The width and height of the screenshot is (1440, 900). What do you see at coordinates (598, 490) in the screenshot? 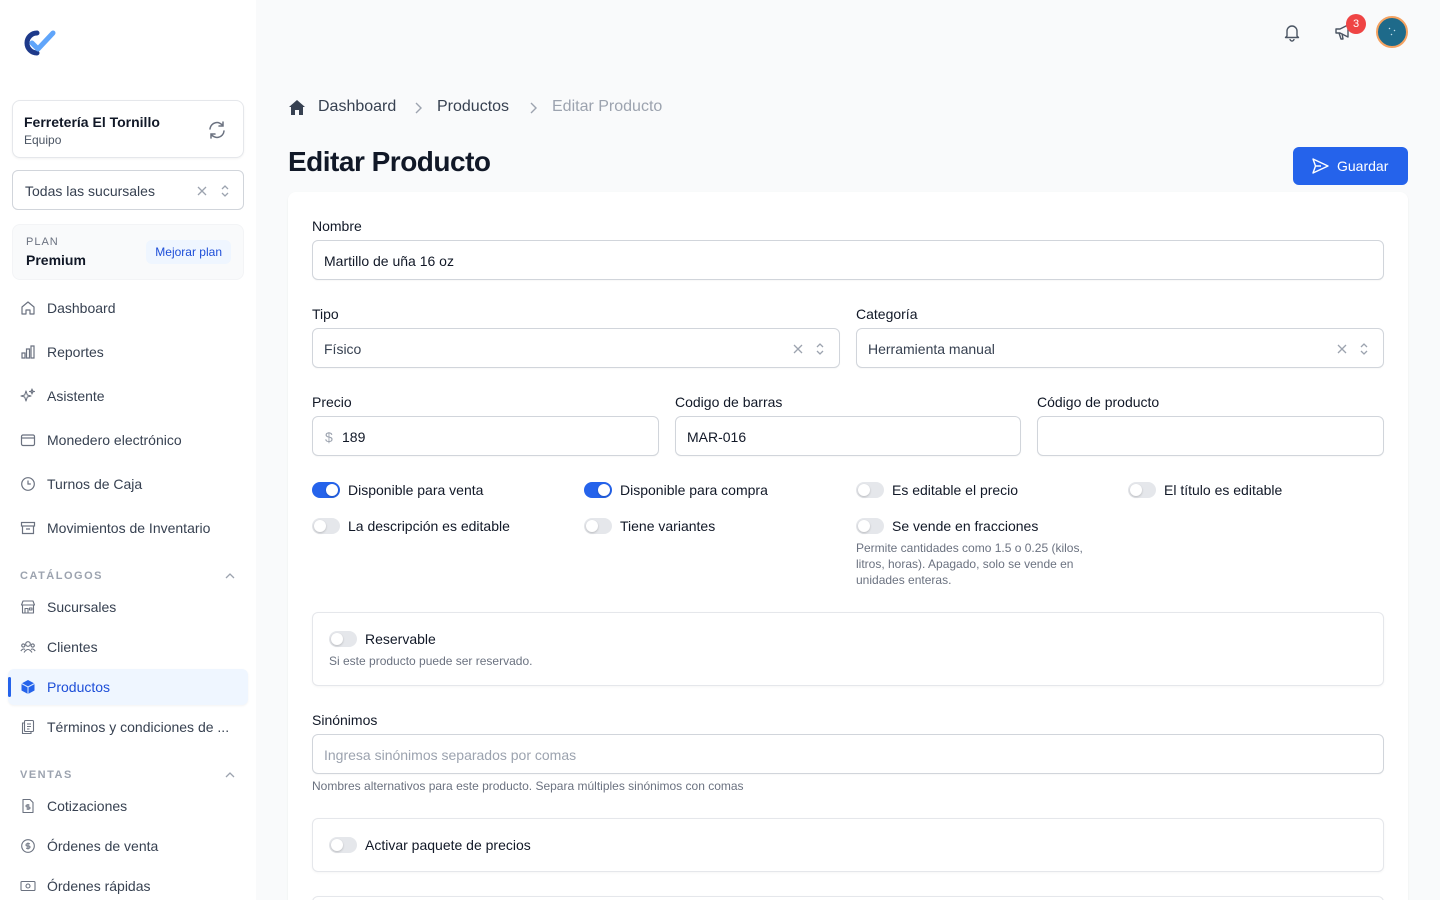
I see `disponible-compra-toggle` at bounding box center [598, 490].